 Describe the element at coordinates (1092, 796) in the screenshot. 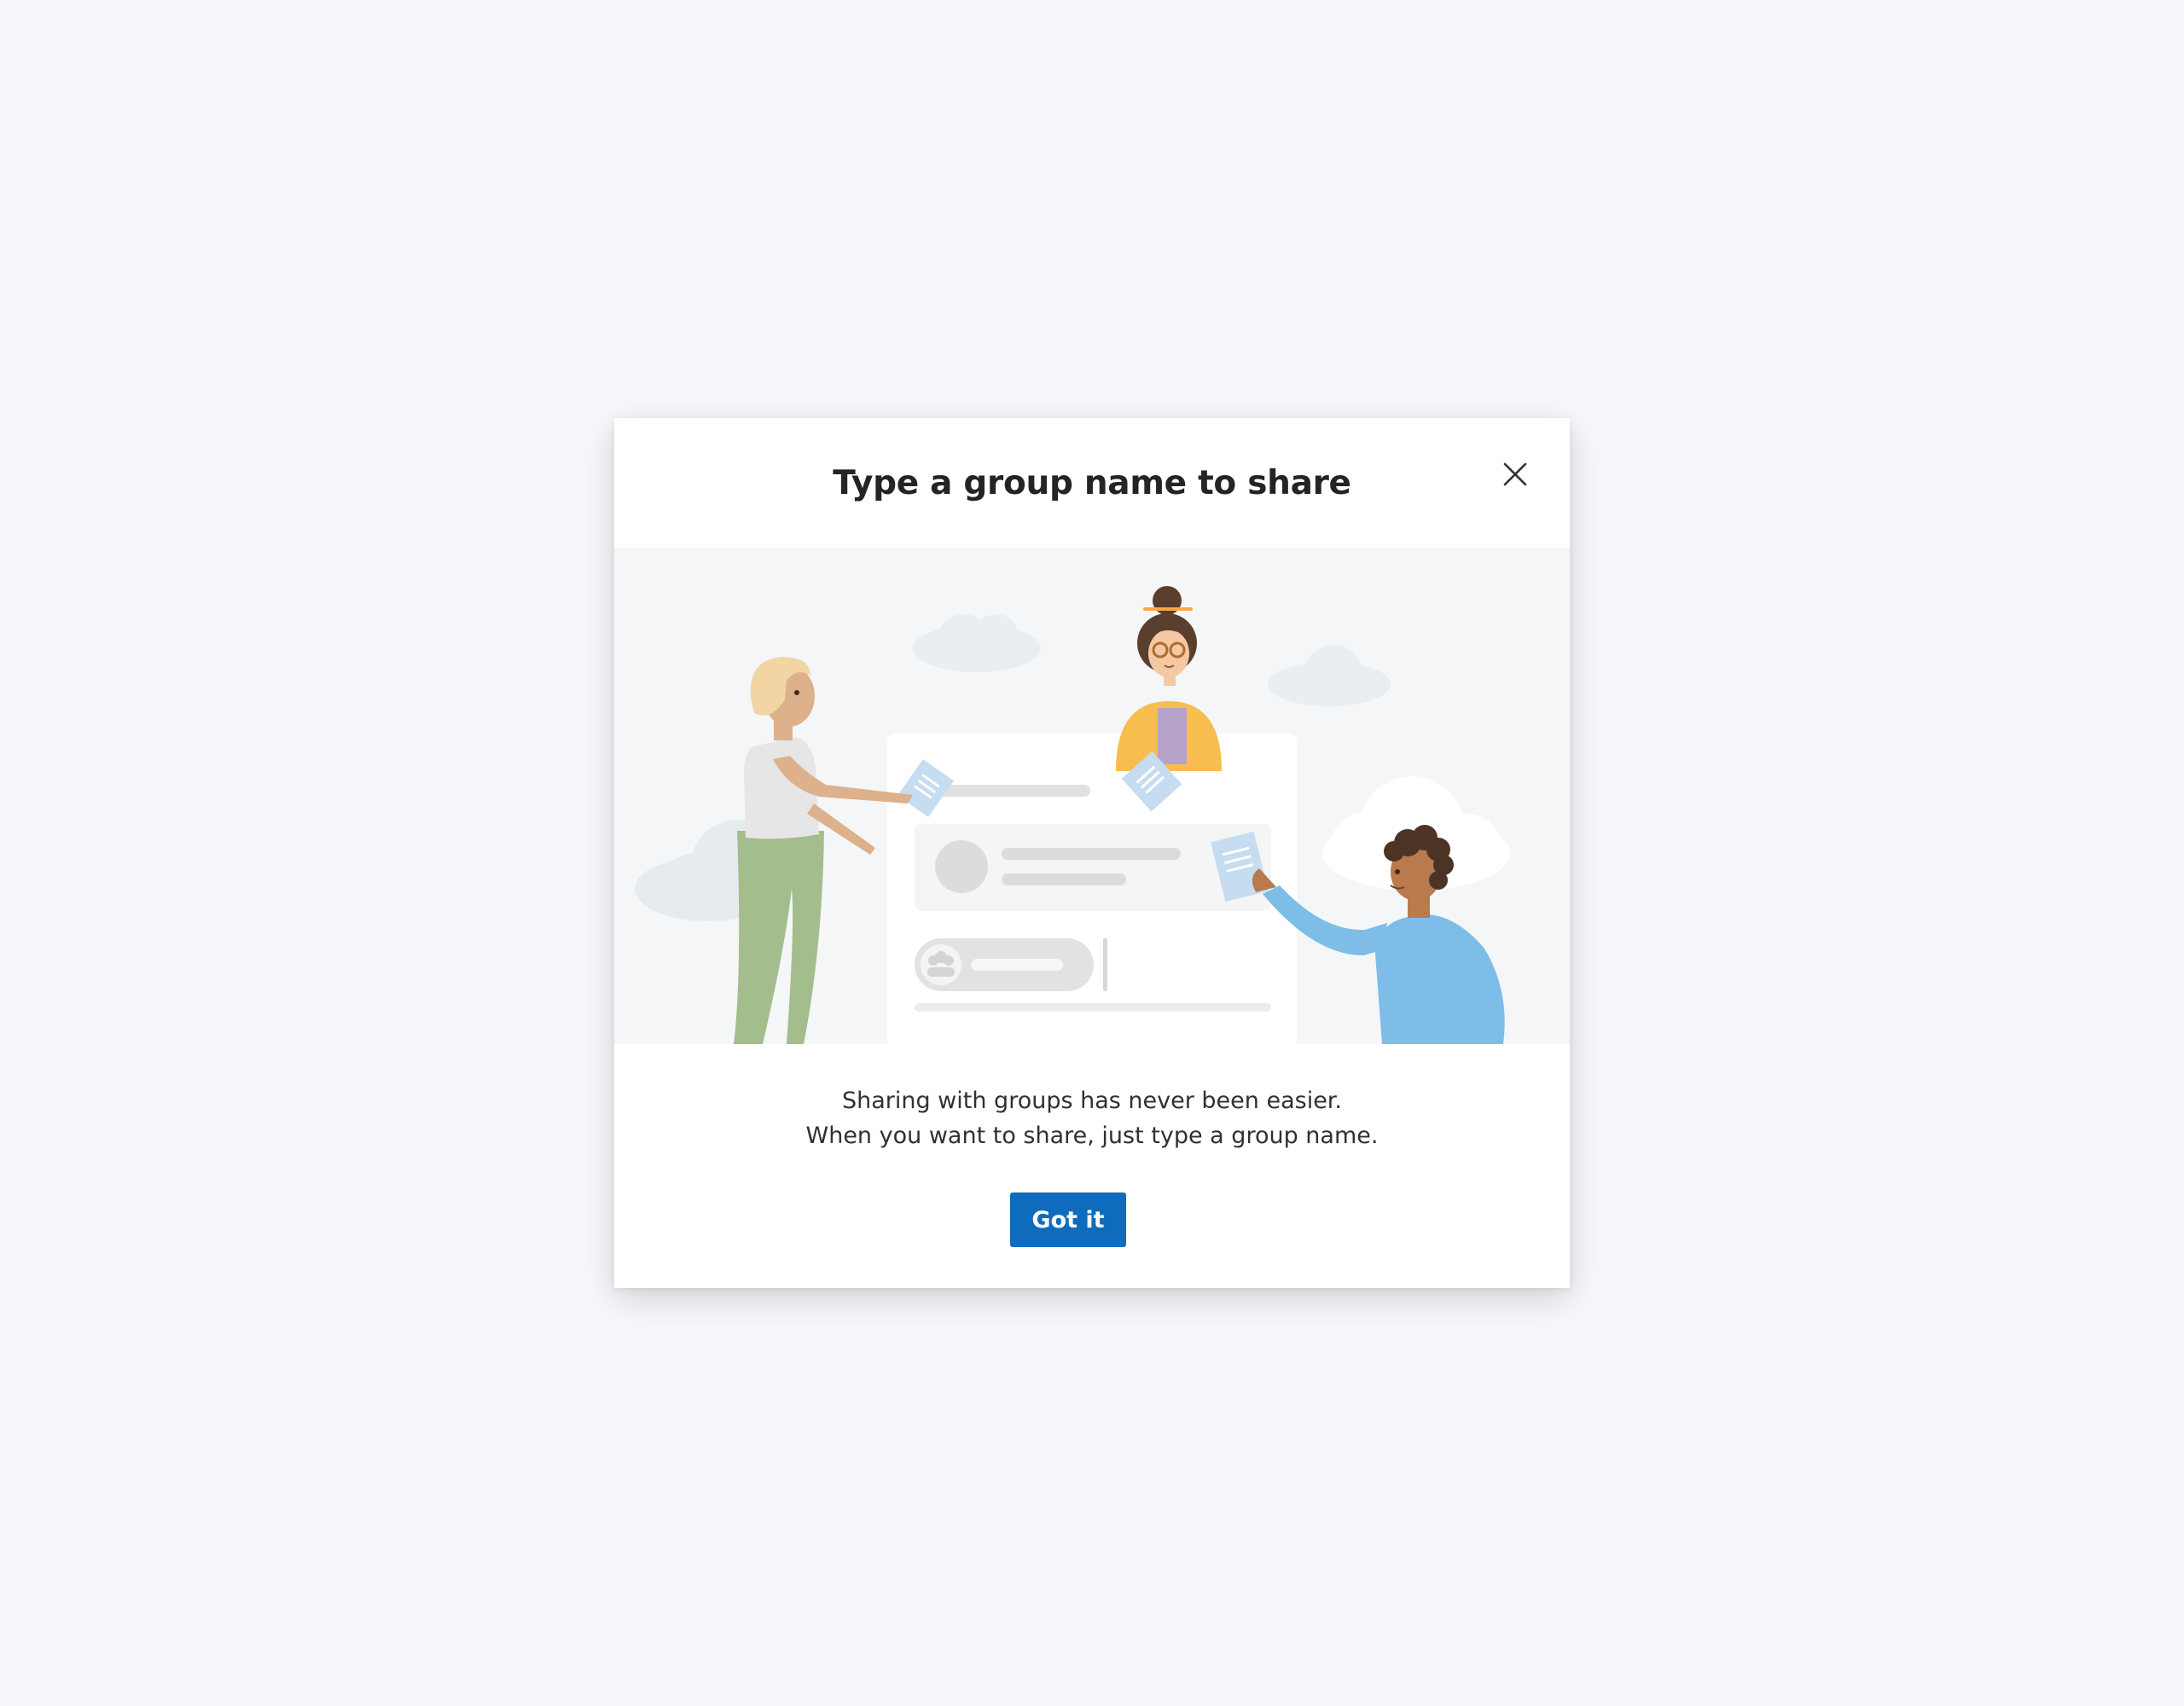

I see `sharing-illustration` at that location.